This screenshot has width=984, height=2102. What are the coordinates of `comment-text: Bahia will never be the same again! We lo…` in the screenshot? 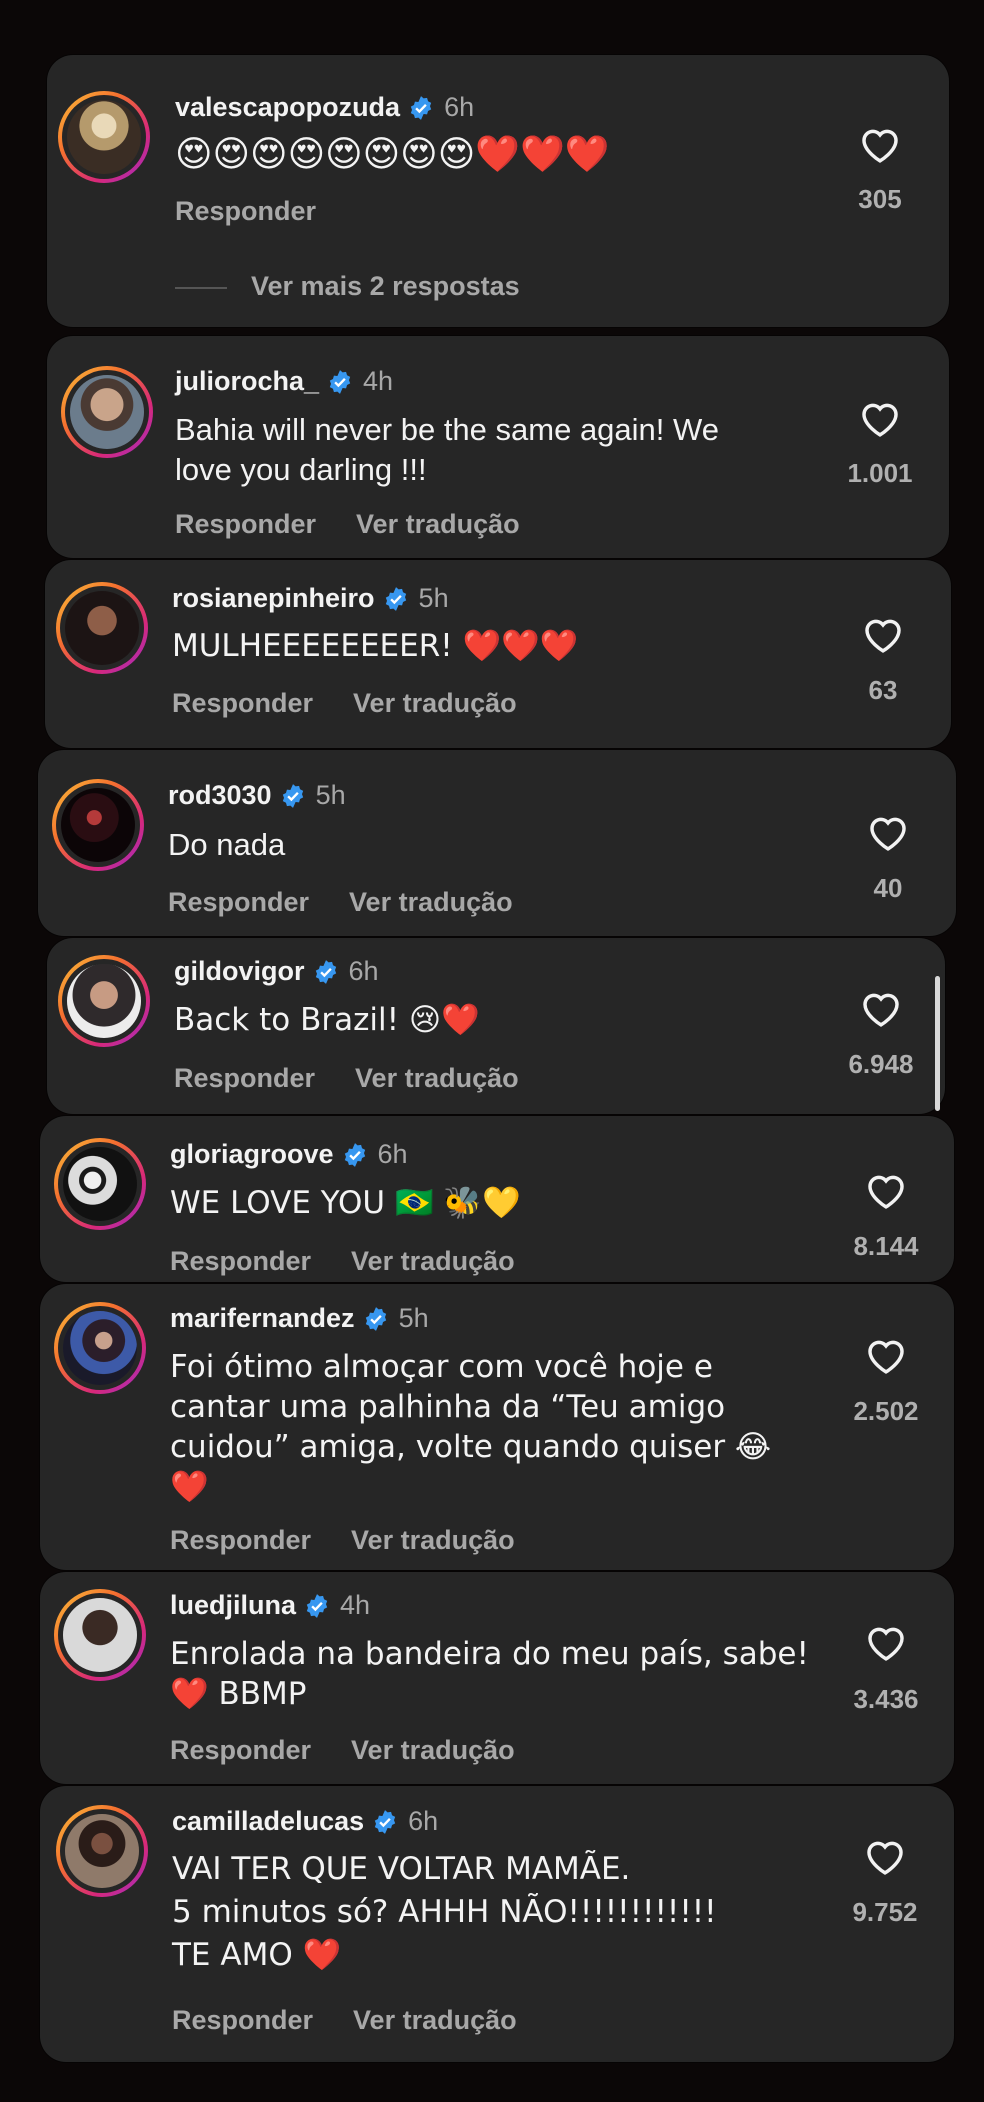 It's located at (447, 449).